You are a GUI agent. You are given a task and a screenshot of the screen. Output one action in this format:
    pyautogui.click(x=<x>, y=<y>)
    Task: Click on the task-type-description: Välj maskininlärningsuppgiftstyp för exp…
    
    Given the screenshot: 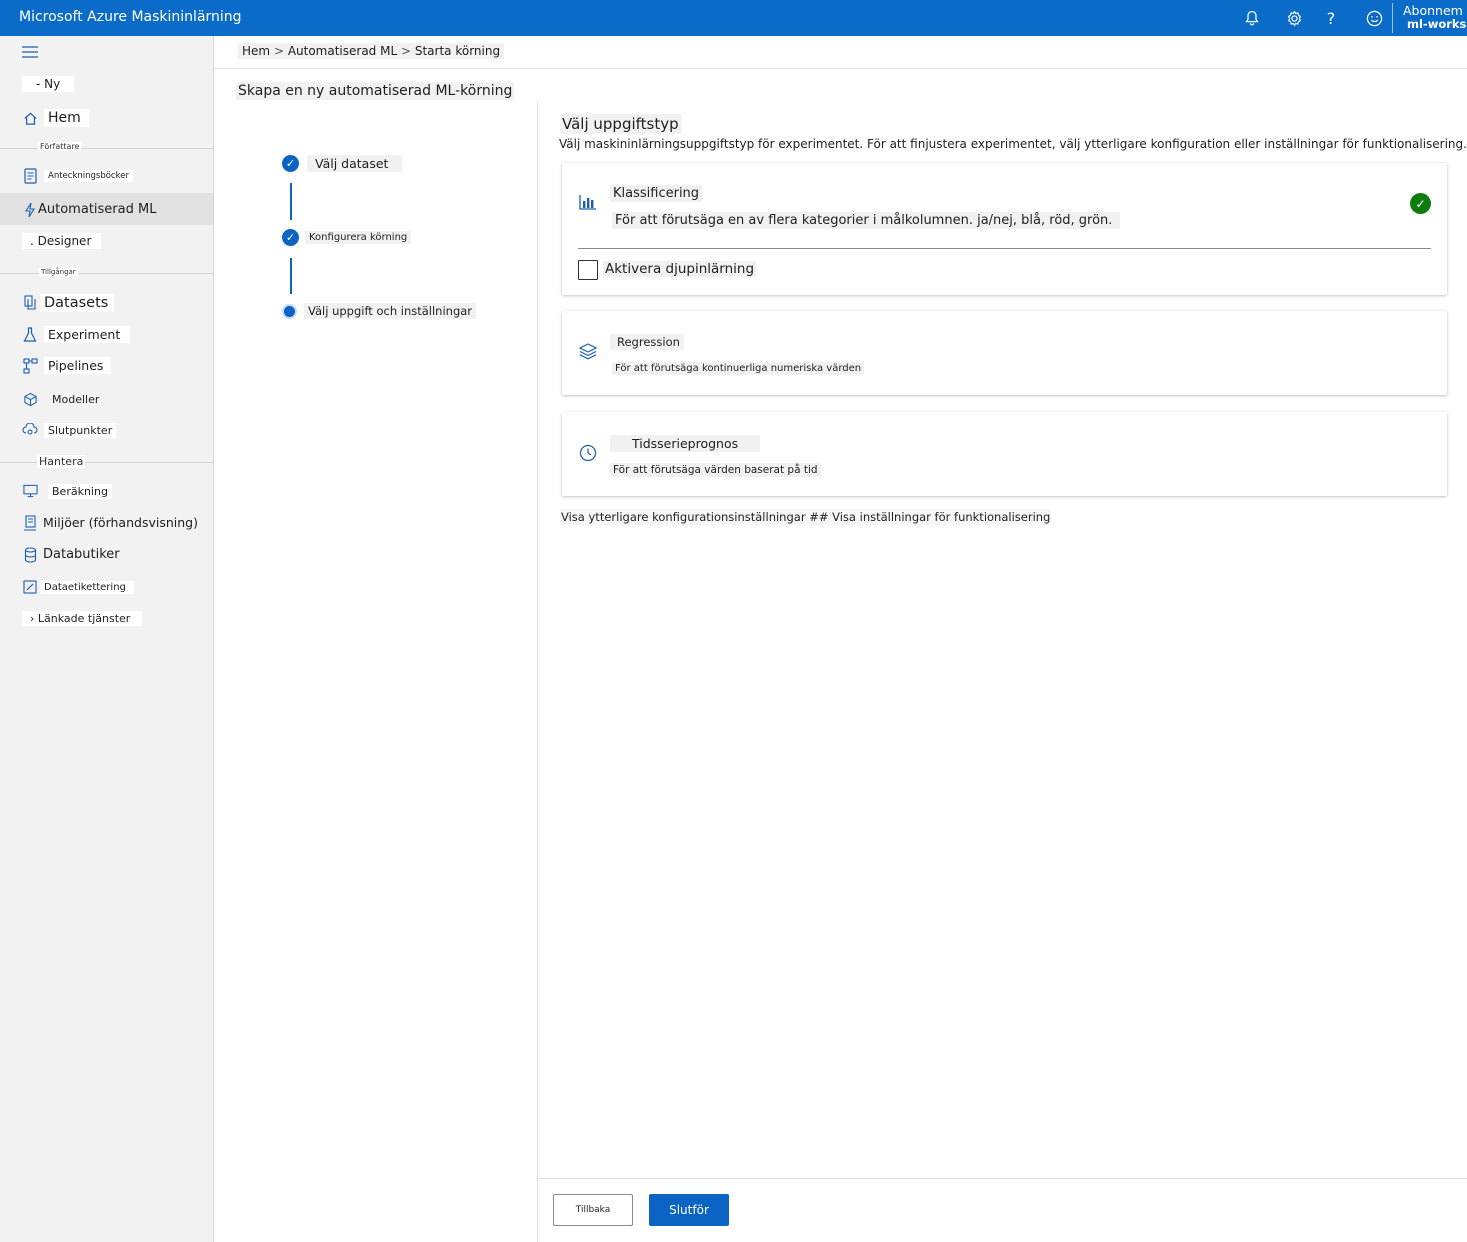 What is the action you would take?
    pyautogui.click(x=1013, y=144)
    